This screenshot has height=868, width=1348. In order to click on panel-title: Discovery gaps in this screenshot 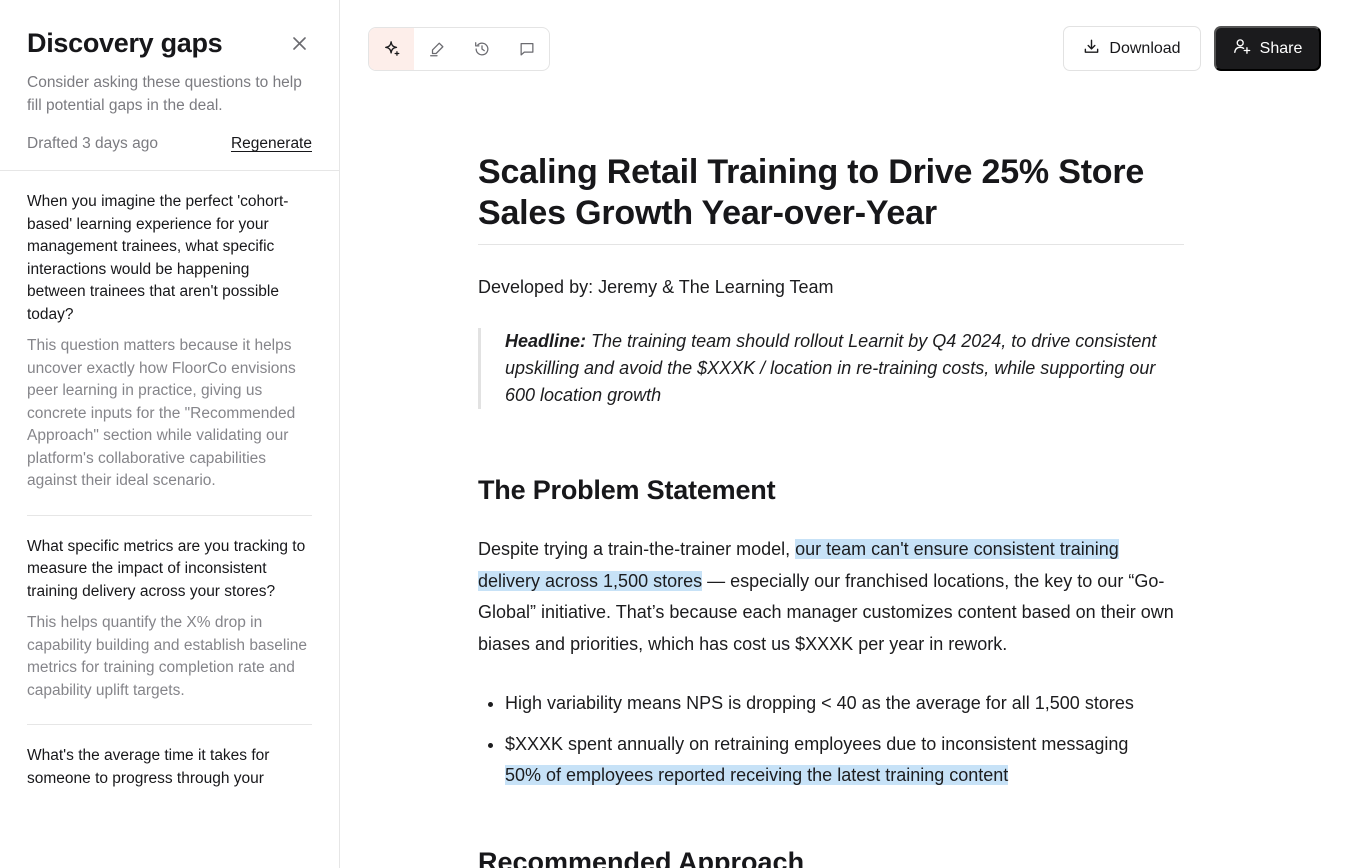, I will do `click(125, 43)`.